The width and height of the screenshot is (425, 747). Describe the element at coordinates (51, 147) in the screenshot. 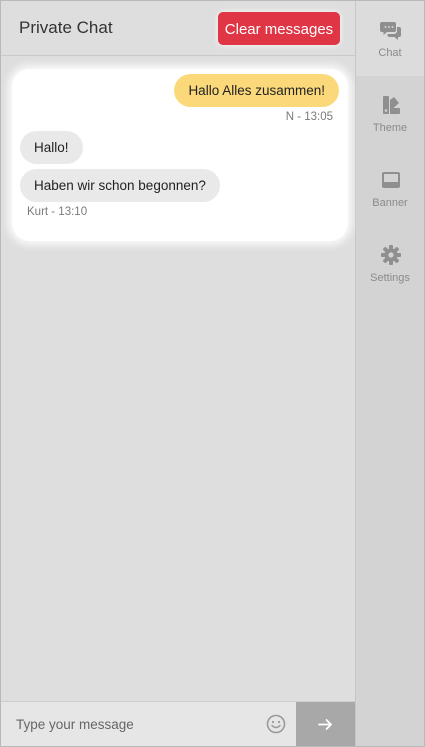

I see `incoming-message: Hallo!` at that location.